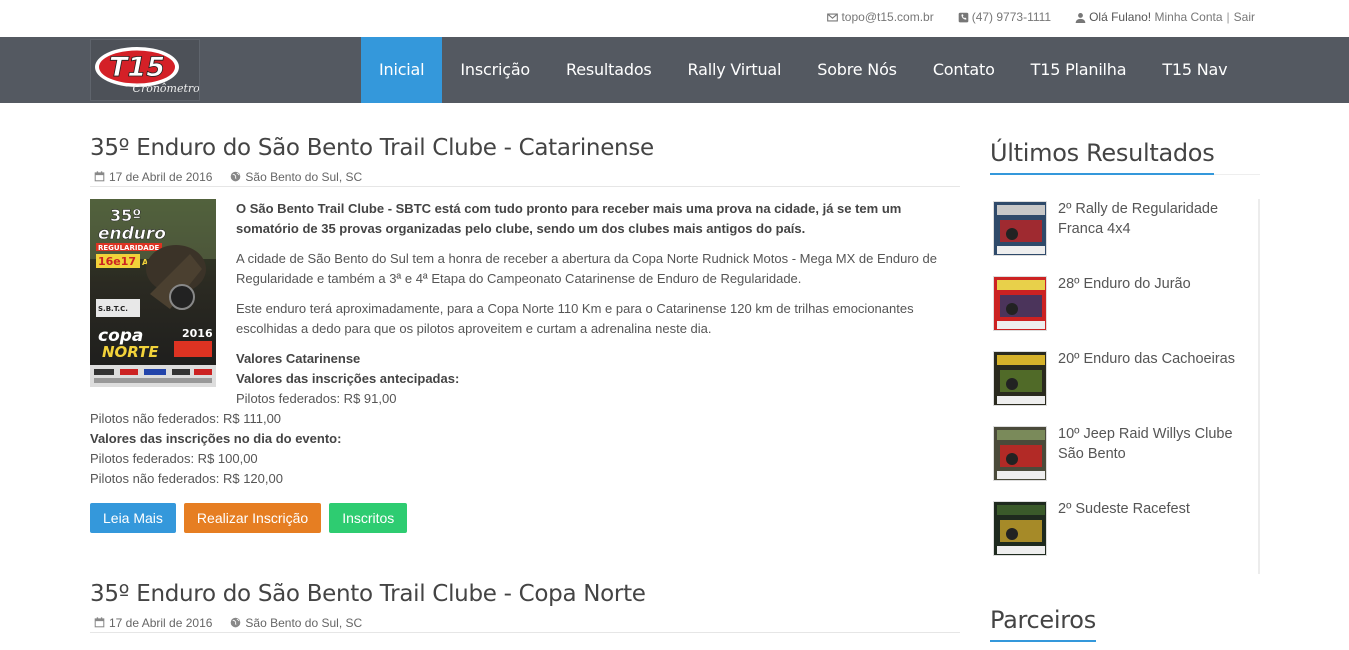 This screenshot has width=1349, height=650. I want to click on greeting-text: Olá Fulano!, so click(1120, 17).